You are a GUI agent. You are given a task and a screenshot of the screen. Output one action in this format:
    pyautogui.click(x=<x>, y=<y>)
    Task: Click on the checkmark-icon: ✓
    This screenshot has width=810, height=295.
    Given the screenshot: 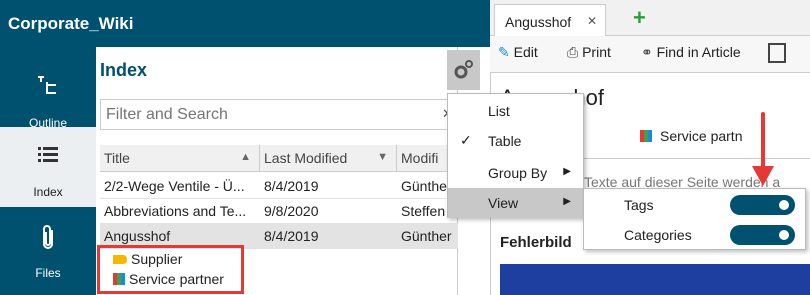 What is the action you would take?
    pyautogui.click(x=466, y=140)
    